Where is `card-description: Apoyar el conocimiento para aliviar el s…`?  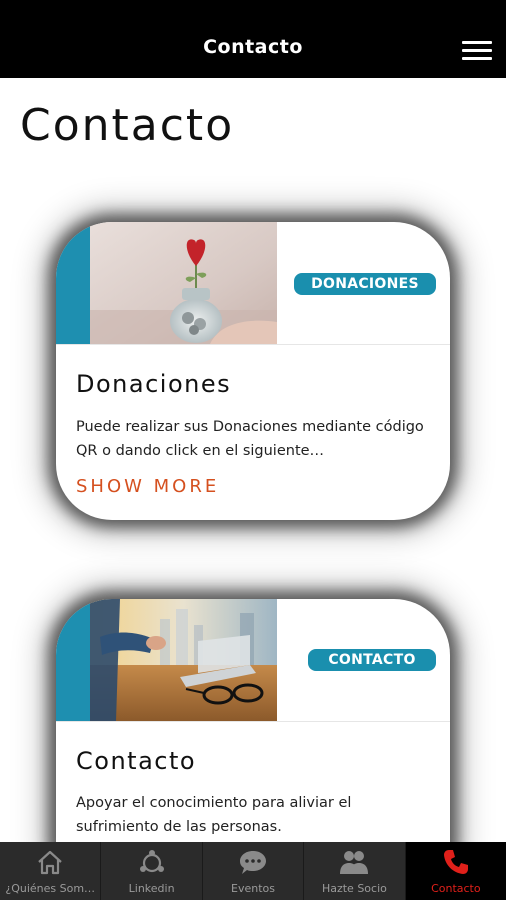
card-description: Apoyar el conocimiento para aliviar el s… is located at coordinates (214, 815).